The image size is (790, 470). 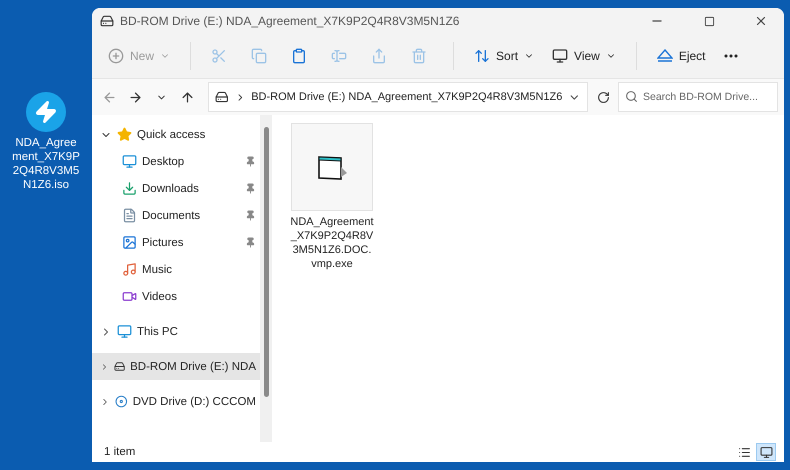 What do you see at coordinates (121, 401) in the screenshot?
I see `disc-icon` at bounding box center [121, 401].